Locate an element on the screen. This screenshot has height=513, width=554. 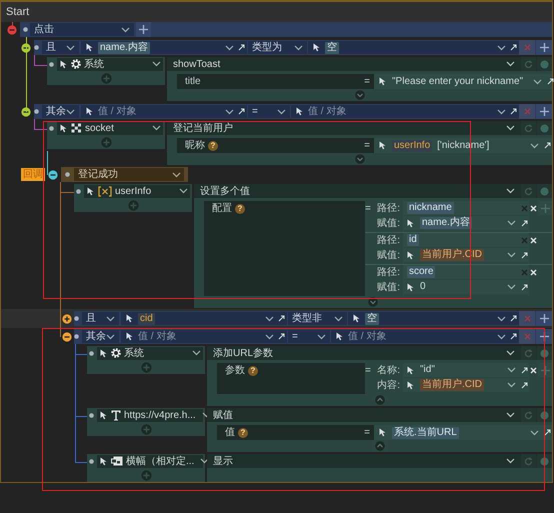
callback-dropdown: 登记成功 is located at coordinates (129, 174).